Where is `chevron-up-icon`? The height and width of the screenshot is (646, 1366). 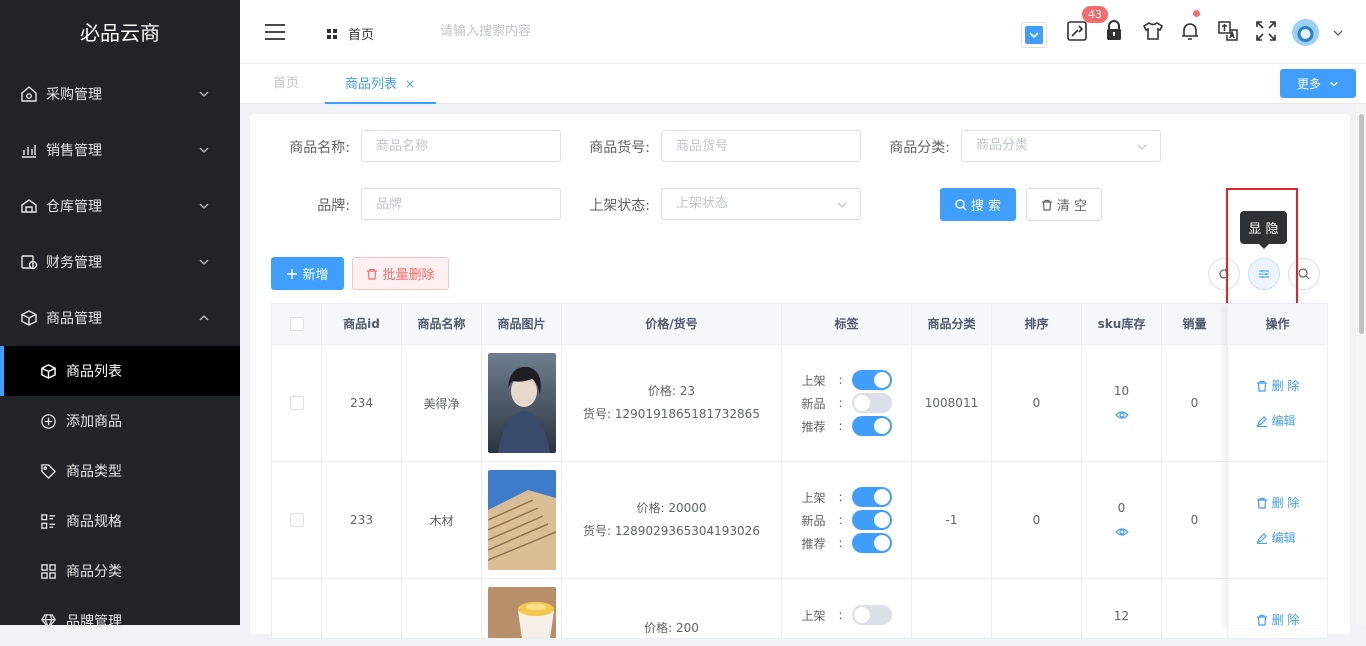 chevron-up-icon is located at coordinates (204, 318).